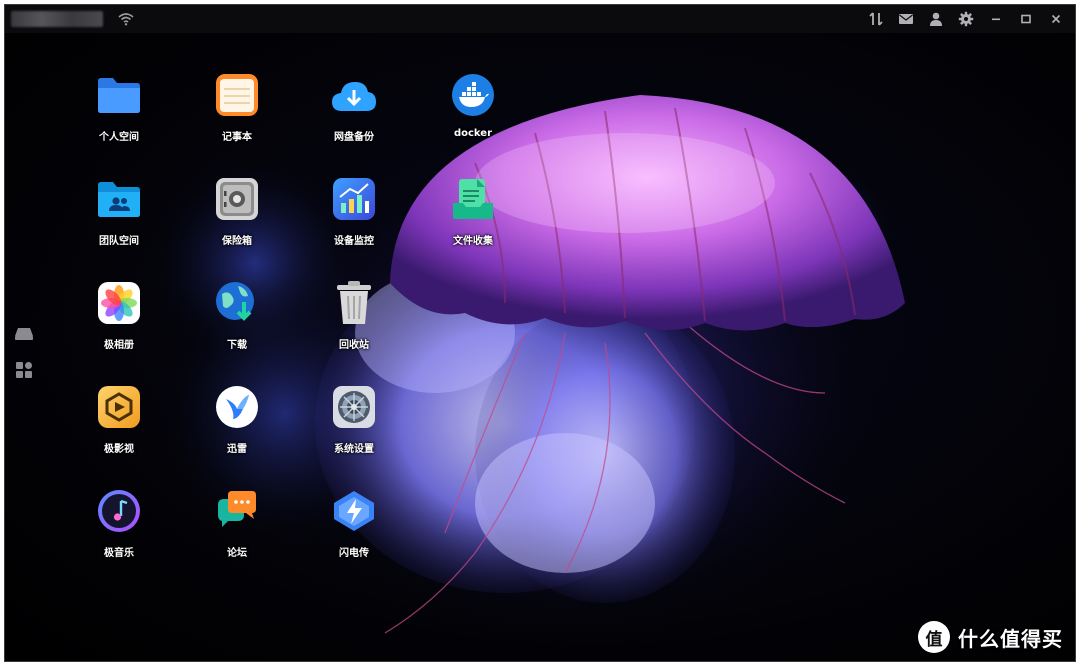  Describe the element at coordinates (237, 553) in the screenshot. I see `app-label: 论坛` at that location.